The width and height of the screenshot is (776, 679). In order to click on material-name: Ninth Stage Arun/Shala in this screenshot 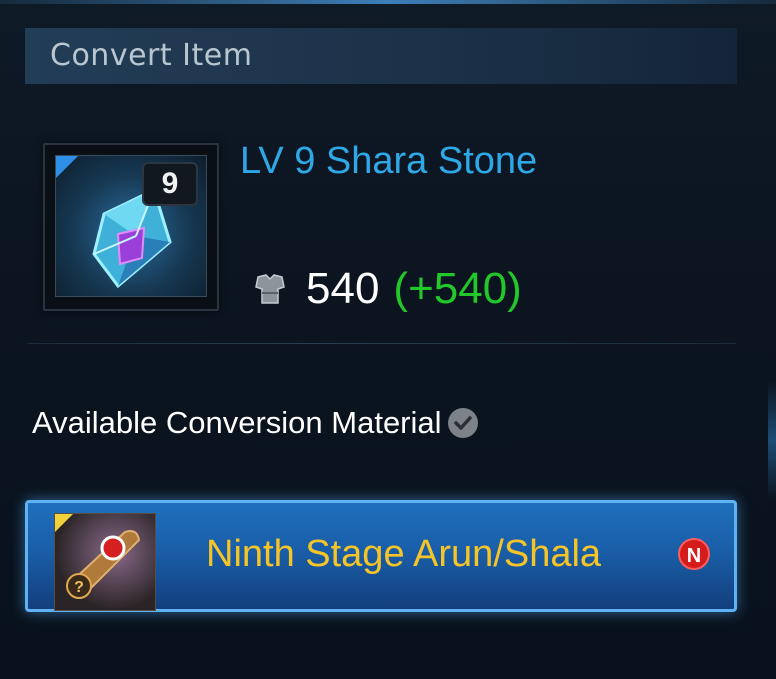, I will do `click(404, 554)`.